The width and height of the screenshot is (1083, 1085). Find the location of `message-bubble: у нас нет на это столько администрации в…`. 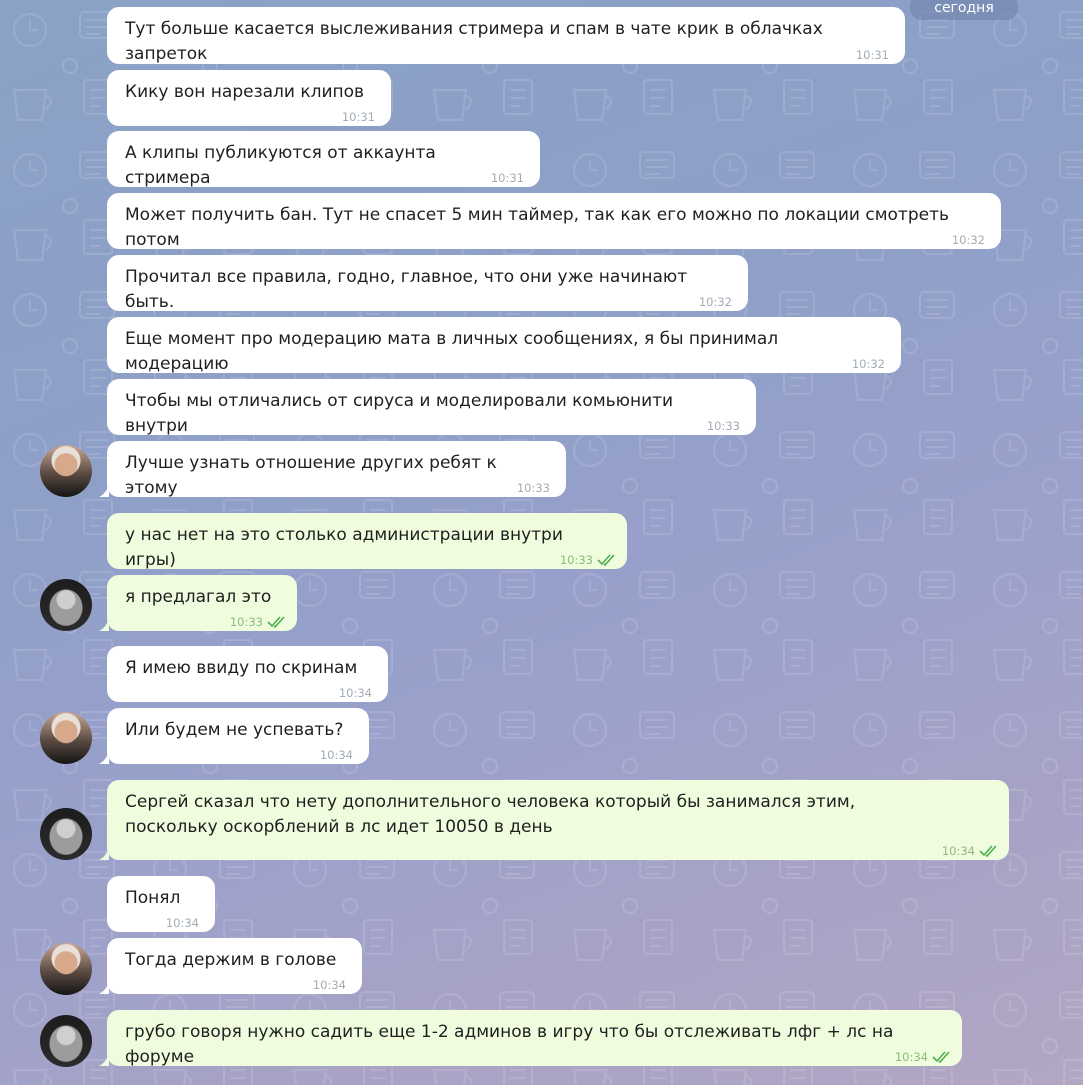

message-bubble: у нас нет на это столько администрации в… is located at coordinates (367, 541).